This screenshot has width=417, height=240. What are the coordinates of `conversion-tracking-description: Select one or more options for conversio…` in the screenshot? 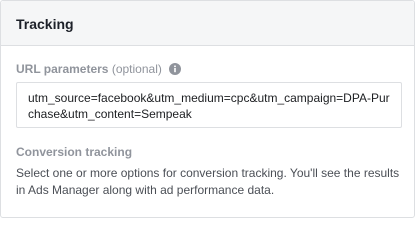 It's located at (208, 181).